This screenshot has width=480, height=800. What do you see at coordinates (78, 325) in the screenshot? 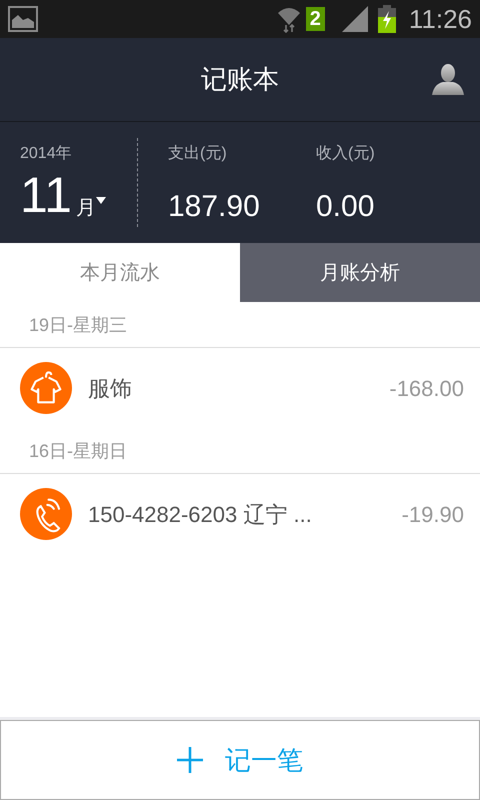
I see `date-header: 19日-星期三` at bounding box center [78, 325].